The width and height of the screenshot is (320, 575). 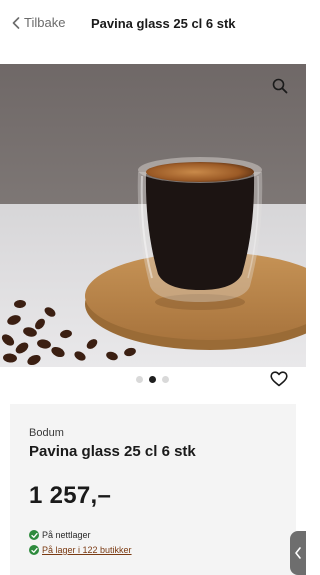 I want to click on heart-icon, so click(x=279, y=379).